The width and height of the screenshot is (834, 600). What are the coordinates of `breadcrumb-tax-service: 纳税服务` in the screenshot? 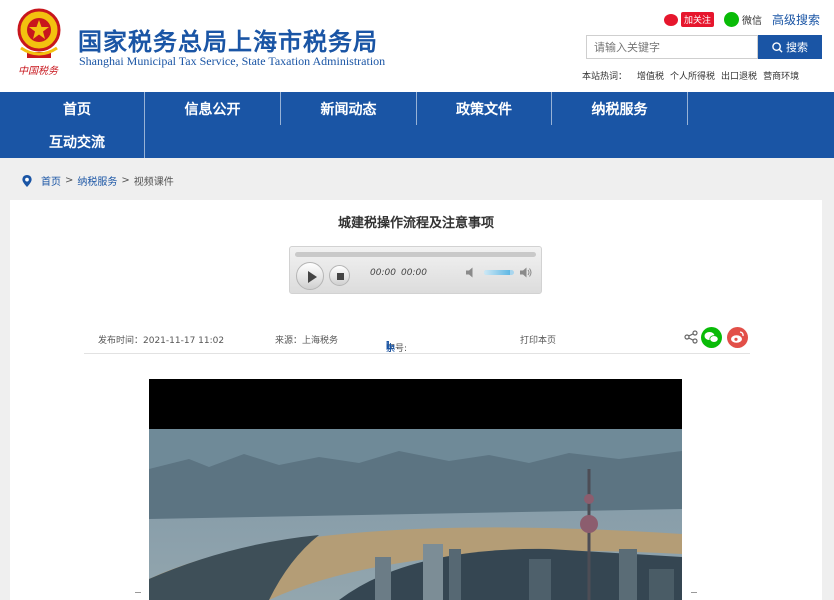 It's located at (97, 180).